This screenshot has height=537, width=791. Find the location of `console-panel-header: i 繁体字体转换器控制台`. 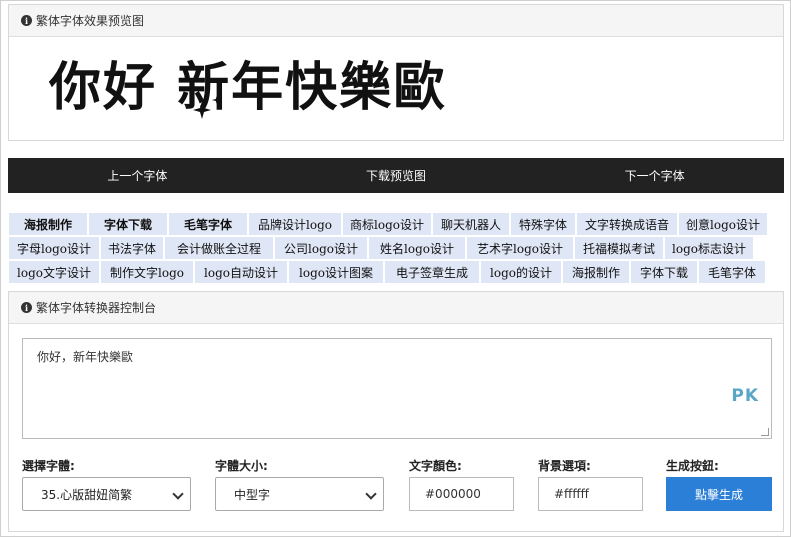

console-panel-header: i 繁体字体转换器控制台 is located at coordinates (396, 308).